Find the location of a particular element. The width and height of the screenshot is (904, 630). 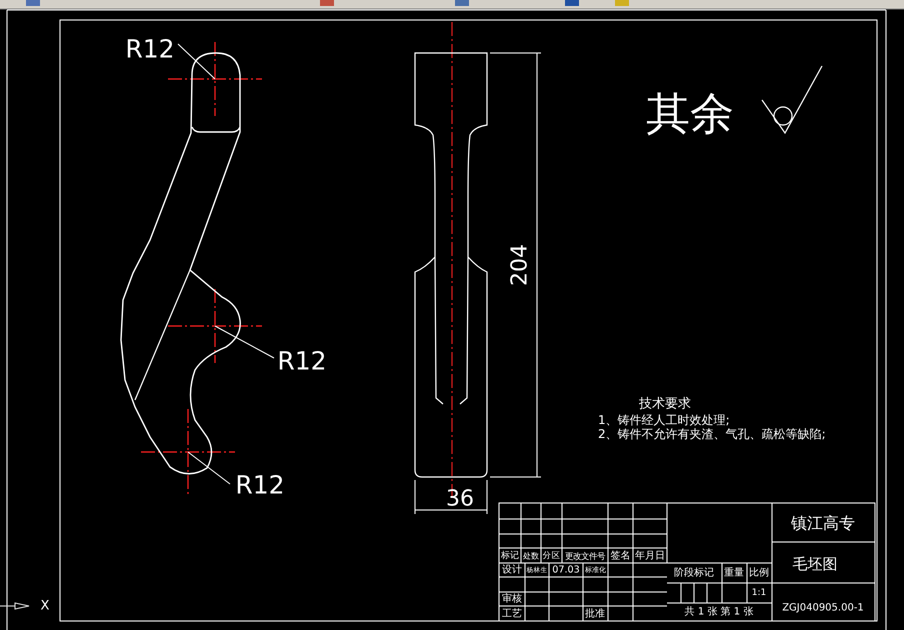

dimension-text: 36 is located at coordinates (460, 499).